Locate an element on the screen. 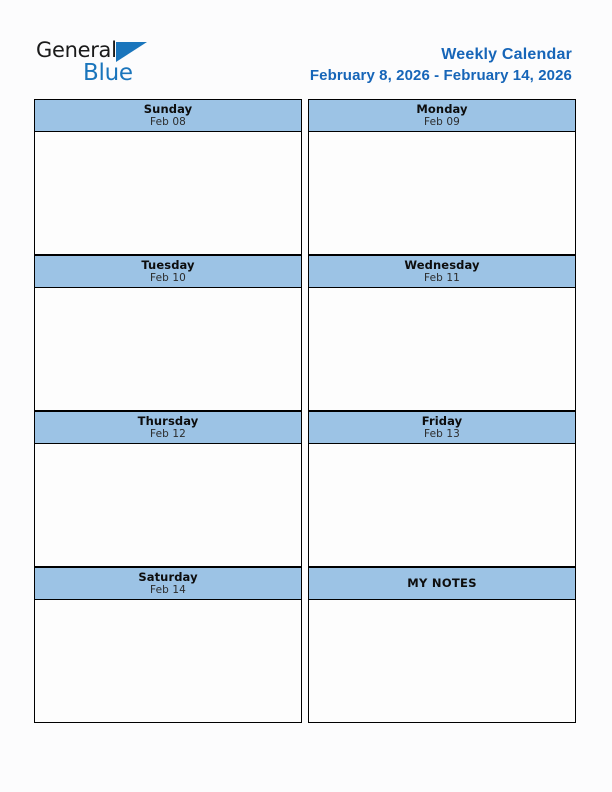 Image resolution: width=612 pixels, height=792 pixels. date-range-label: February 8, 2026 - February 14, 2026 is located at coordinates (440, 75).